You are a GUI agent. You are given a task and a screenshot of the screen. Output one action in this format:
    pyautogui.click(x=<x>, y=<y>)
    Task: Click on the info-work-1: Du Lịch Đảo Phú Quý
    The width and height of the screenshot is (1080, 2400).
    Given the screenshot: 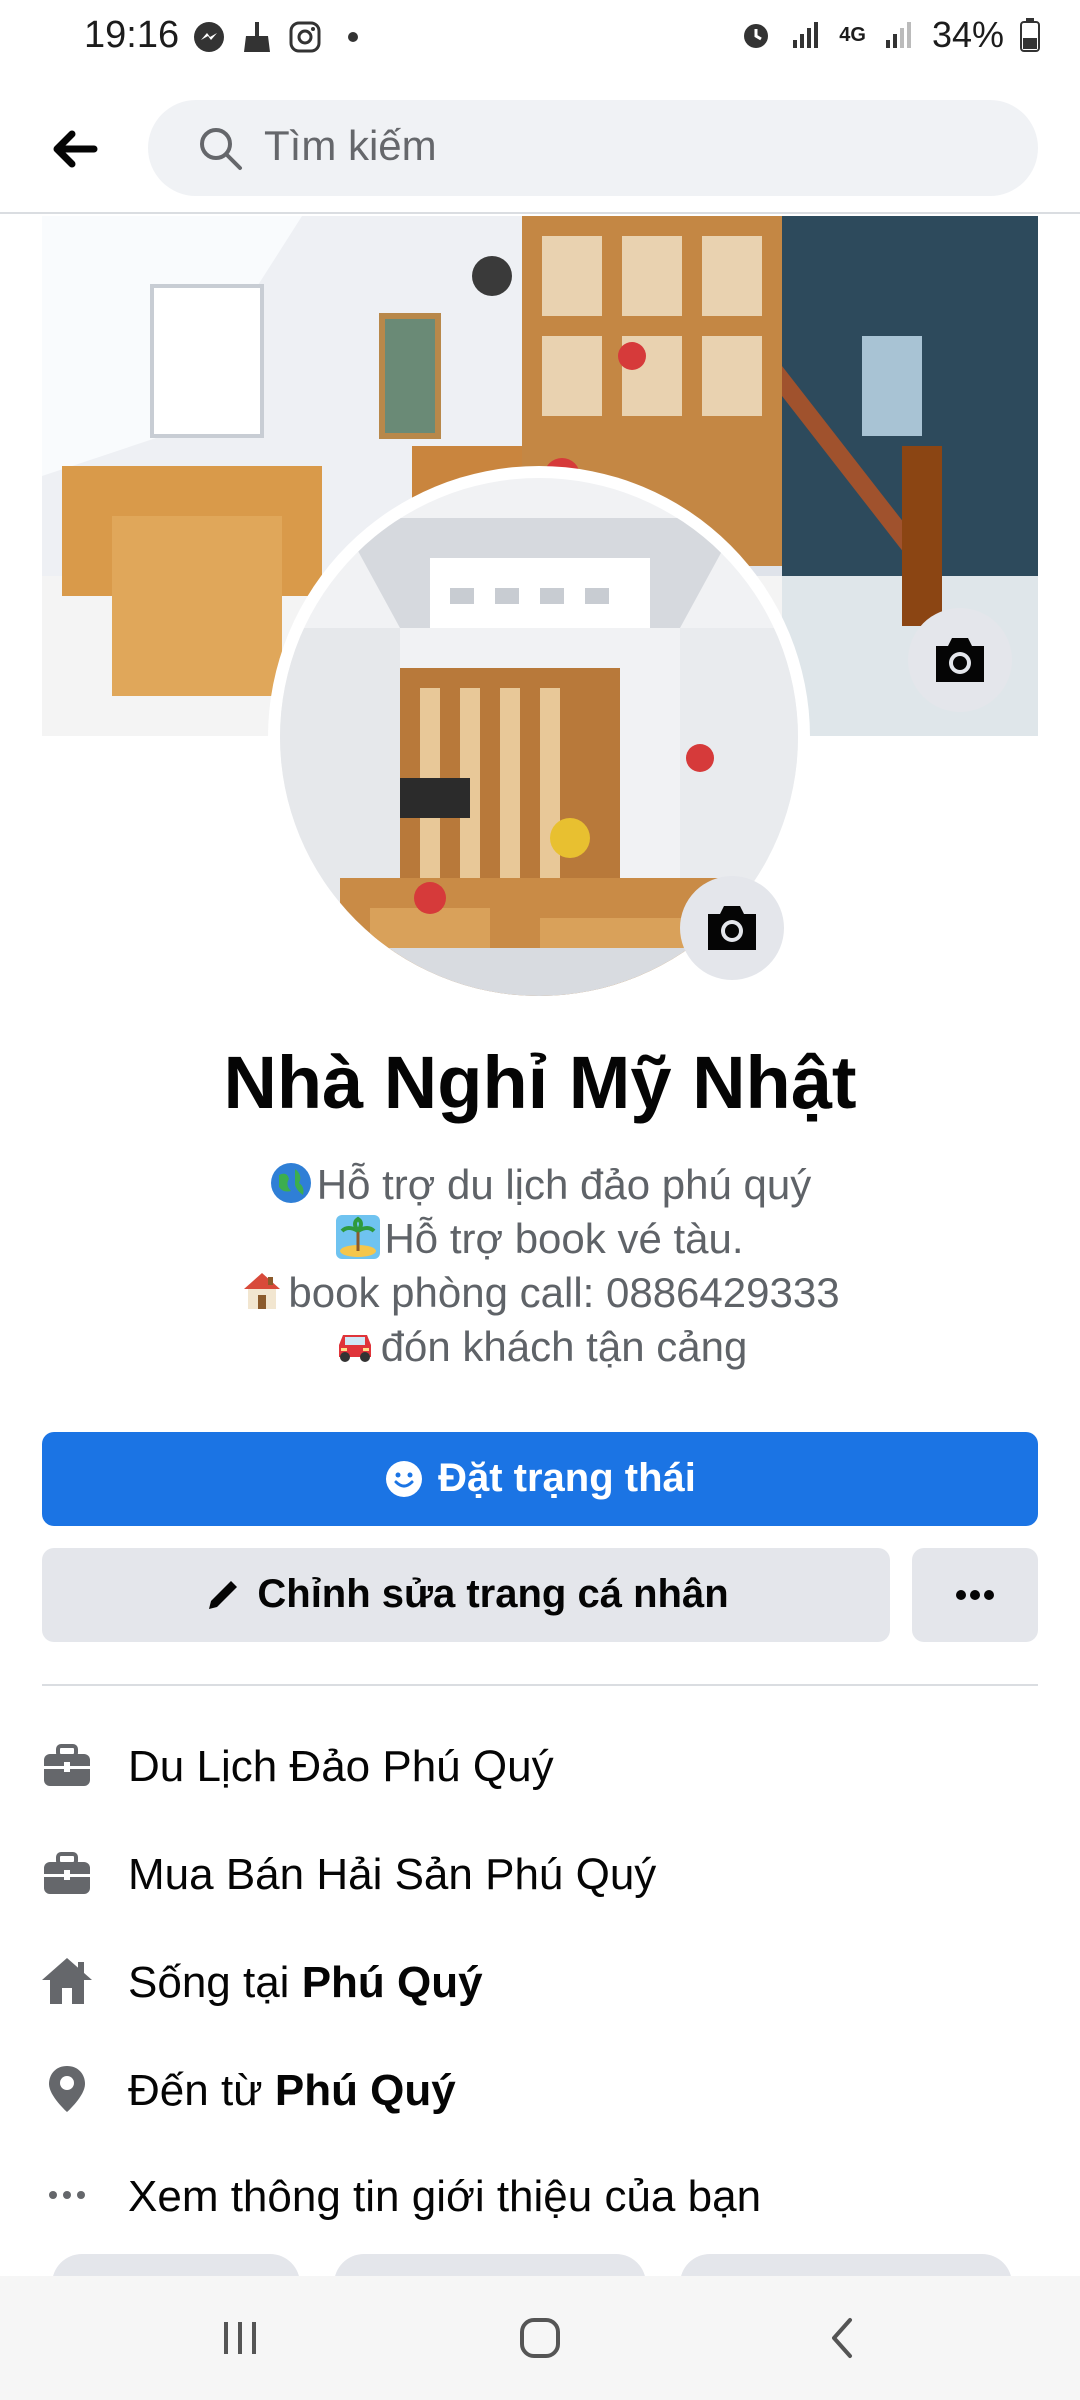 What is the action you would take?
    pyautogui.click(x=540, y=1765)
    